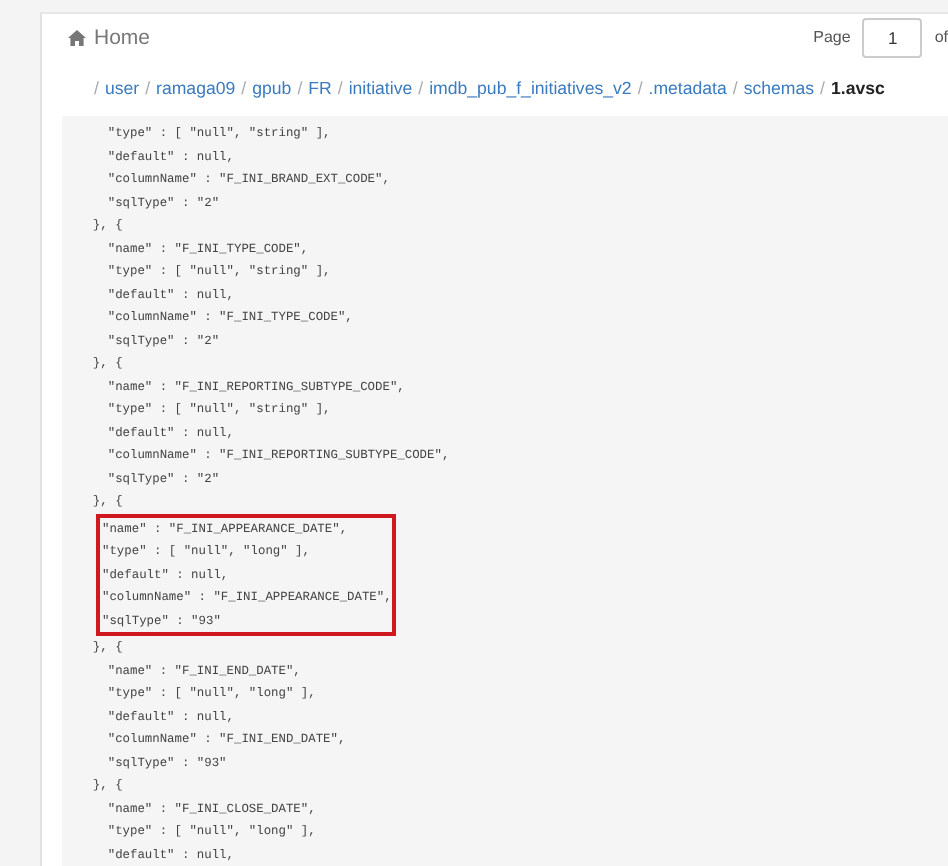 The image size is (948, 866). Describe the element at coordinates (858, 87) in the screenshot. I see `breadcrumb-link: 1.avsc` at that location.